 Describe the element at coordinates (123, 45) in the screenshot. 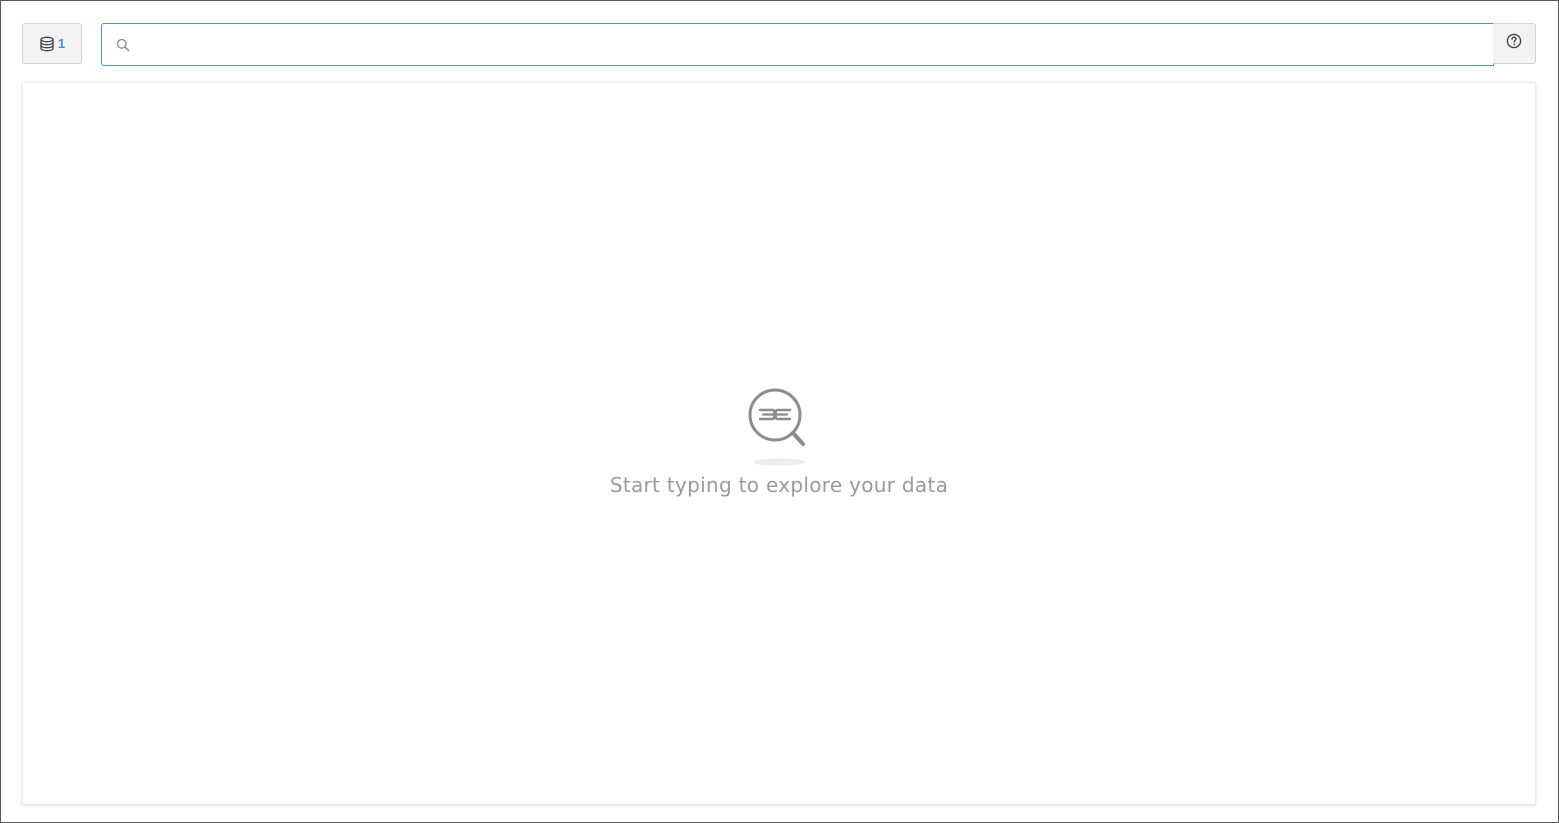

I see `search-icon` at that location.